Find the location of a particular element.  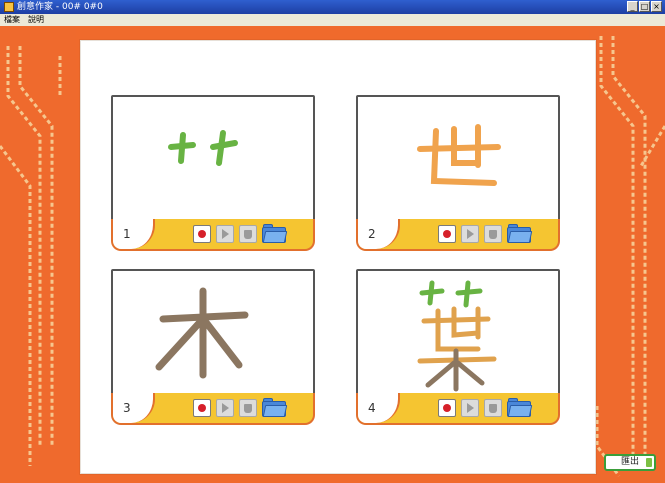

maximize-button: □ is located at coordinates (644, 6).